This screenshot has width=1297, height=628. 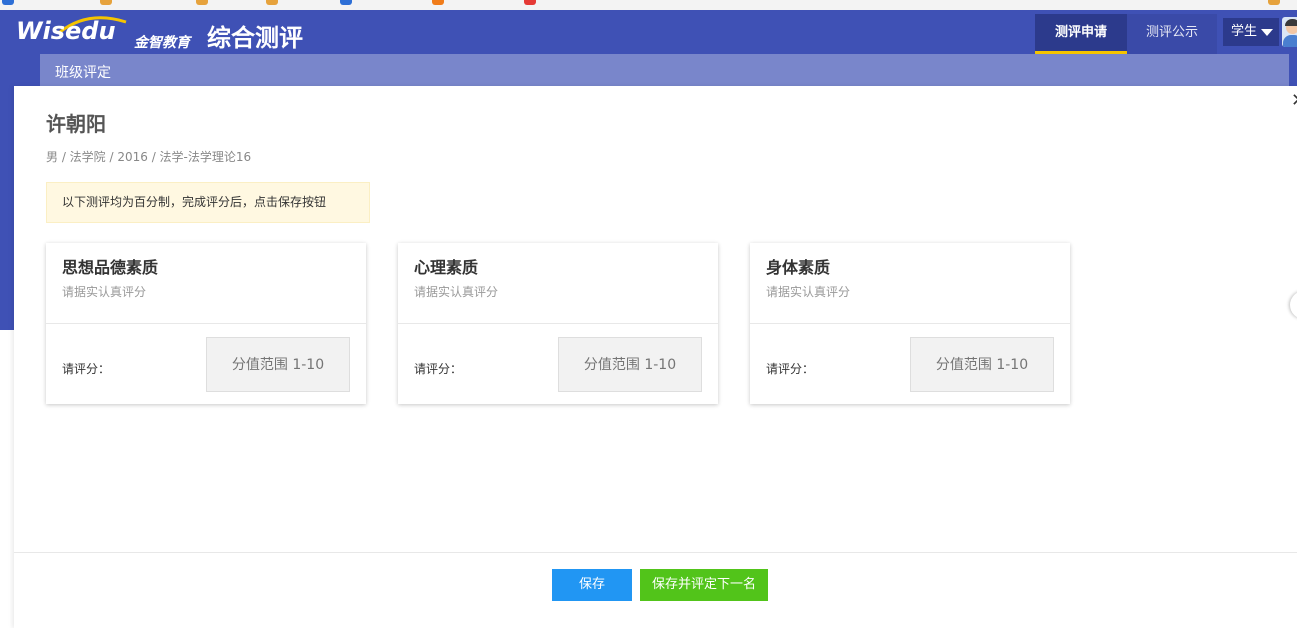 I want to click on card-title: 身体素质, so click(x=798, y=267).